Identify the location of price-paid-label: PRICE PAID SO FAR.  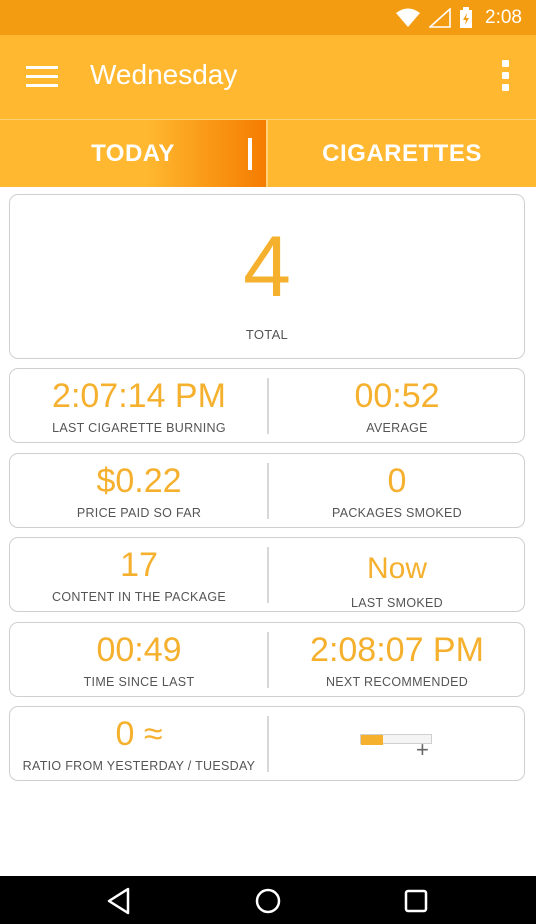
(139, 513).